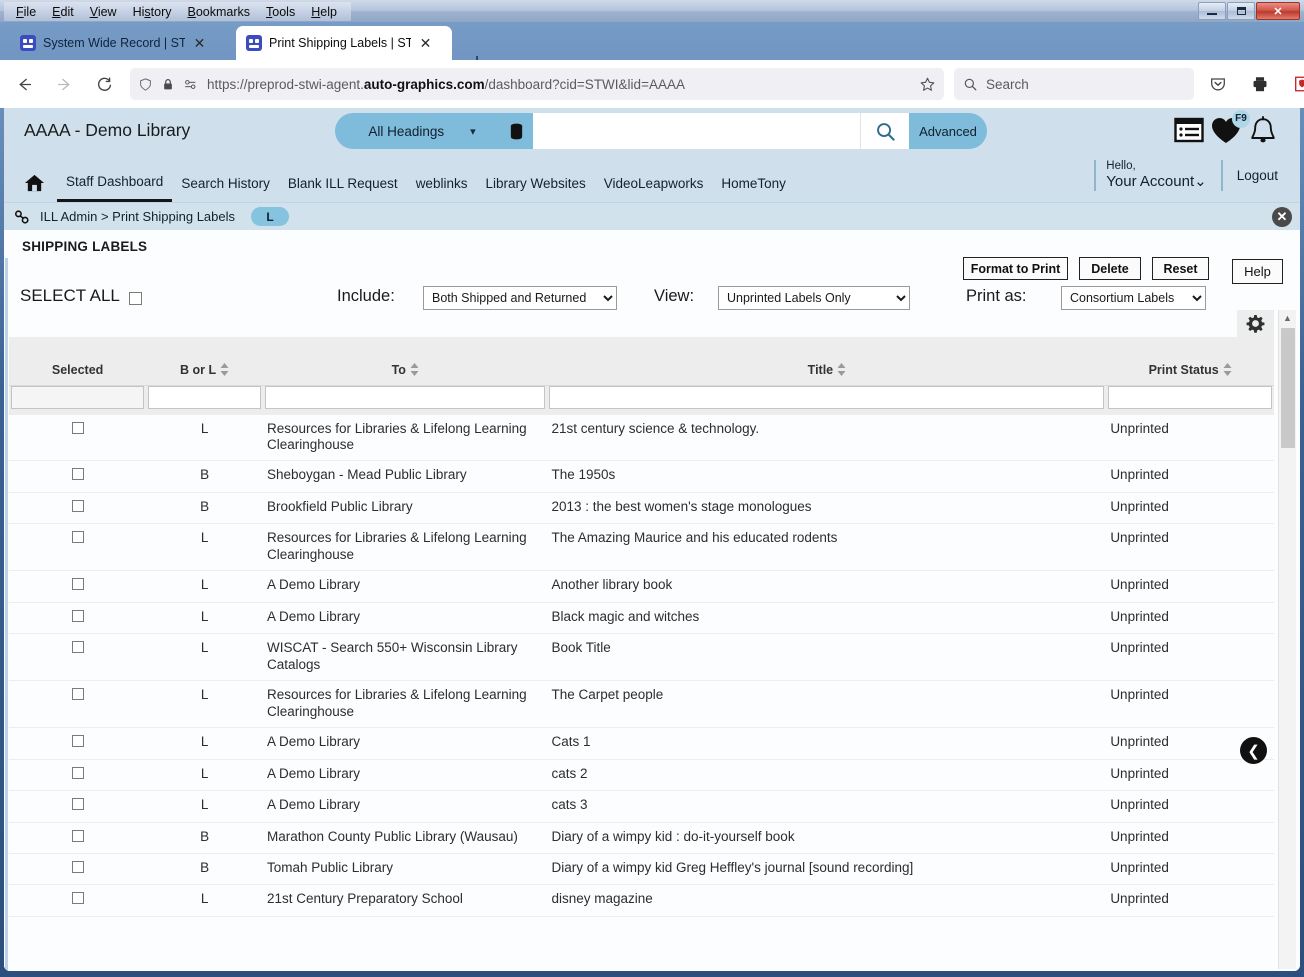  Describe the element at coordinates (280, 12) in the screenshot. I see `menu-tools: Tools` at that location.